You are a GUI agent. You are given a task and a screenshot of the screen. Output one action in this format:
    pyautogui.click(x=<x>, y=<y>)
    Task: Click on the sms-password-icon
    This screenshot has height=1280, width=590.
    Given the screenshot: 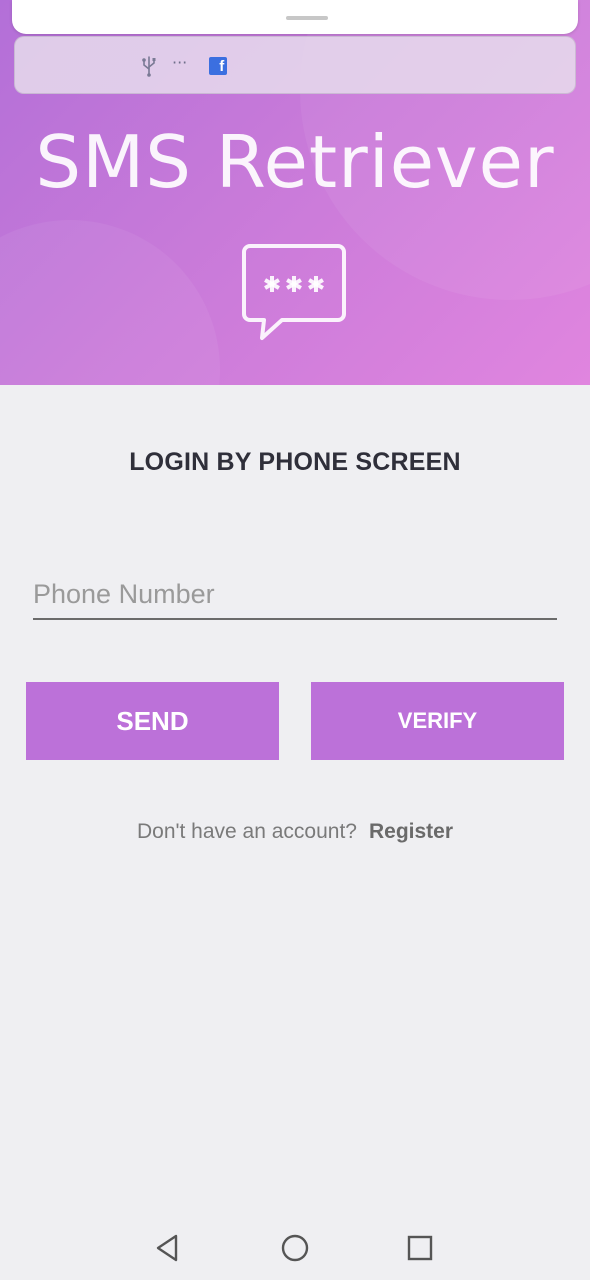 What is the action you would take?
    pyautogui.click(x=294, y=292)
    